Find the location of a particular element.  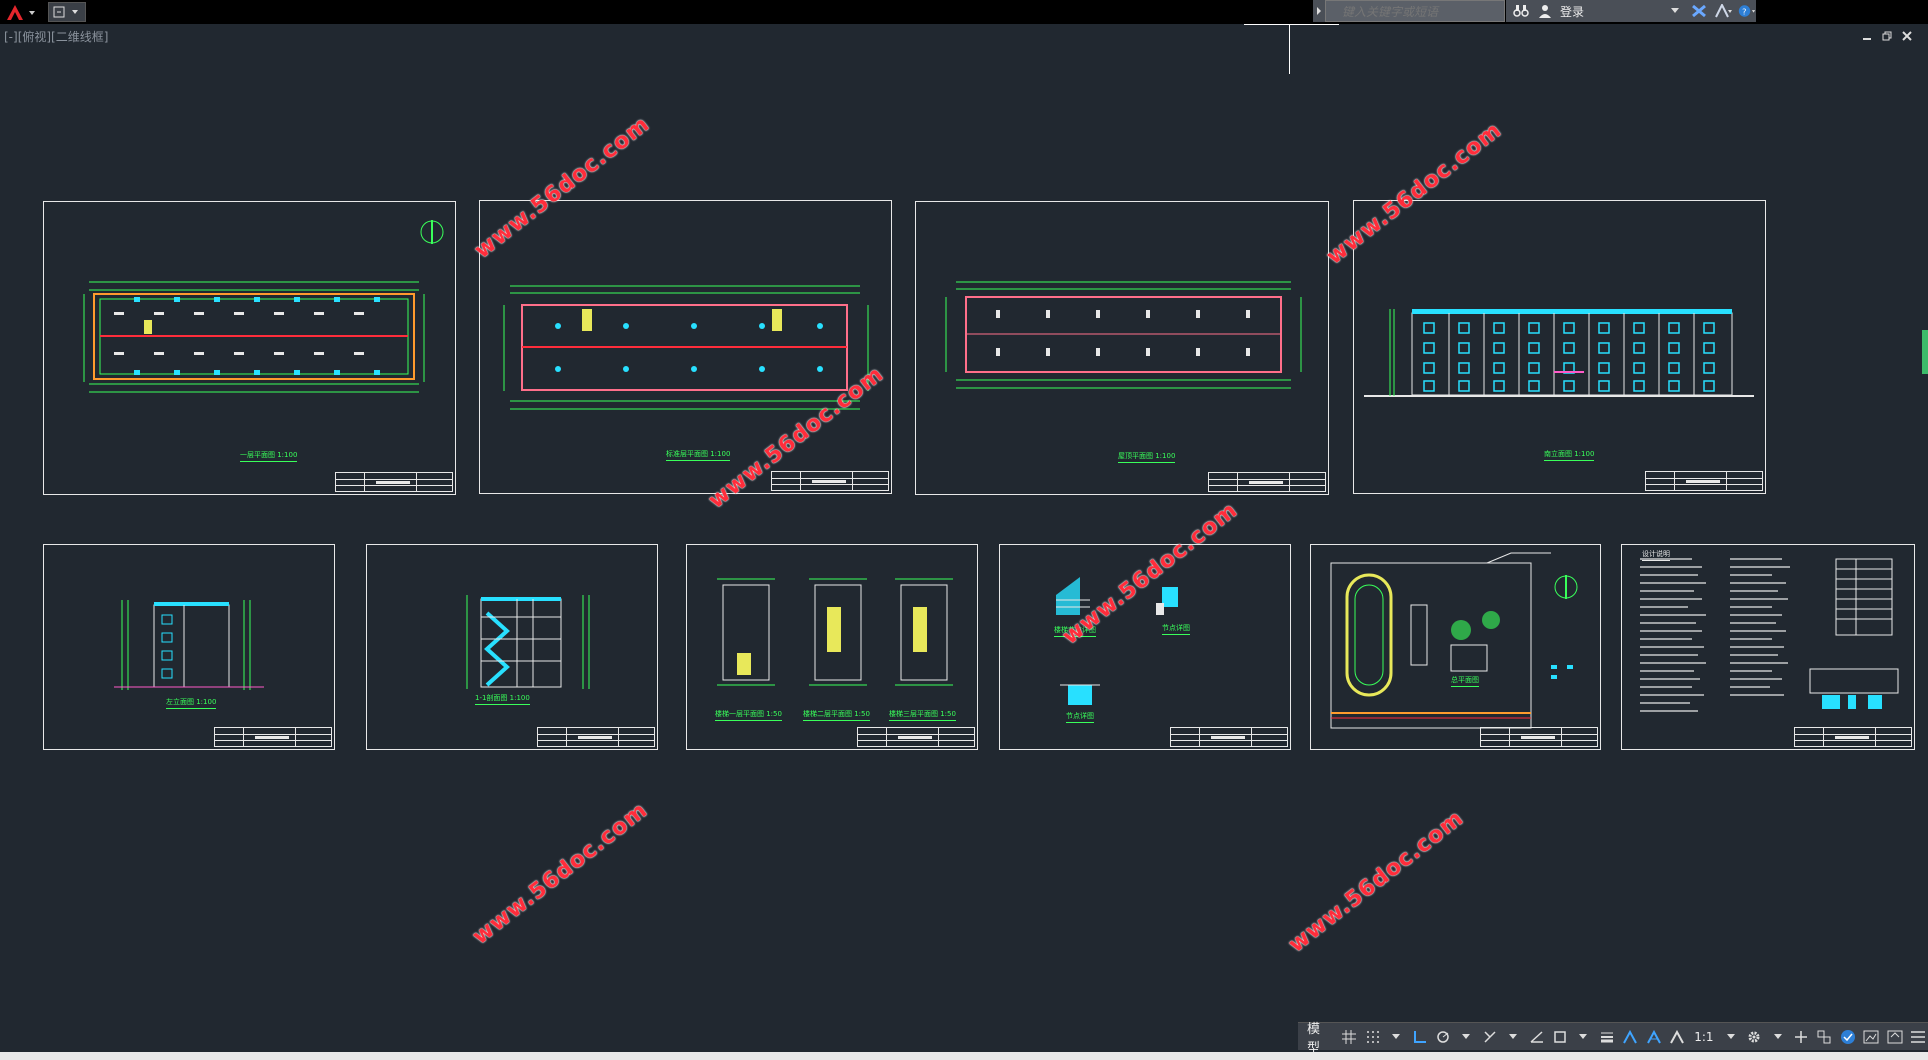

clean-screen-icon is located at coordinates (1894, 1037).